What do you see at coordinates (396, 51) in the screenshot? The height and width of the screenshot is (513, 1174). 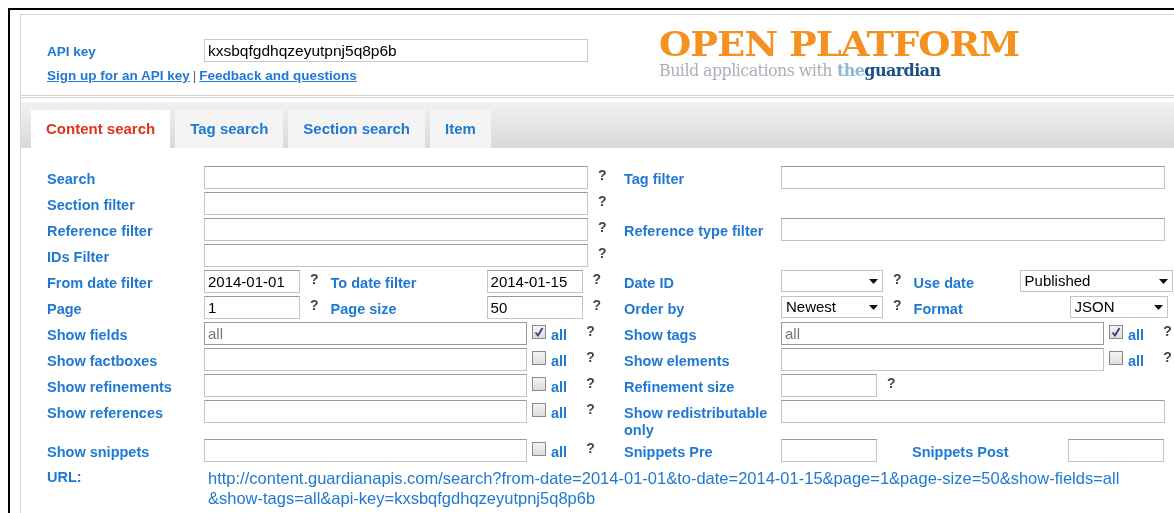 I see `api-key-field: kxsbqfgdhqzeyutpnj5q8p6b` at bounding box center [396, 51].